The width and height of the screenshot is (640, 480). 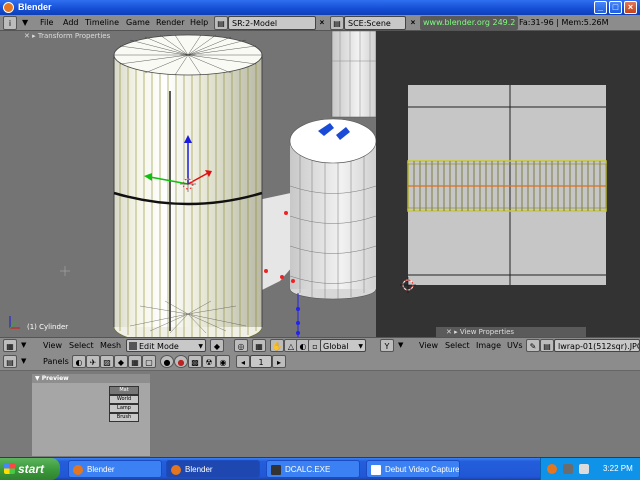 I want to click on scene-context-icon: ▢, so click(x=149, y=361).